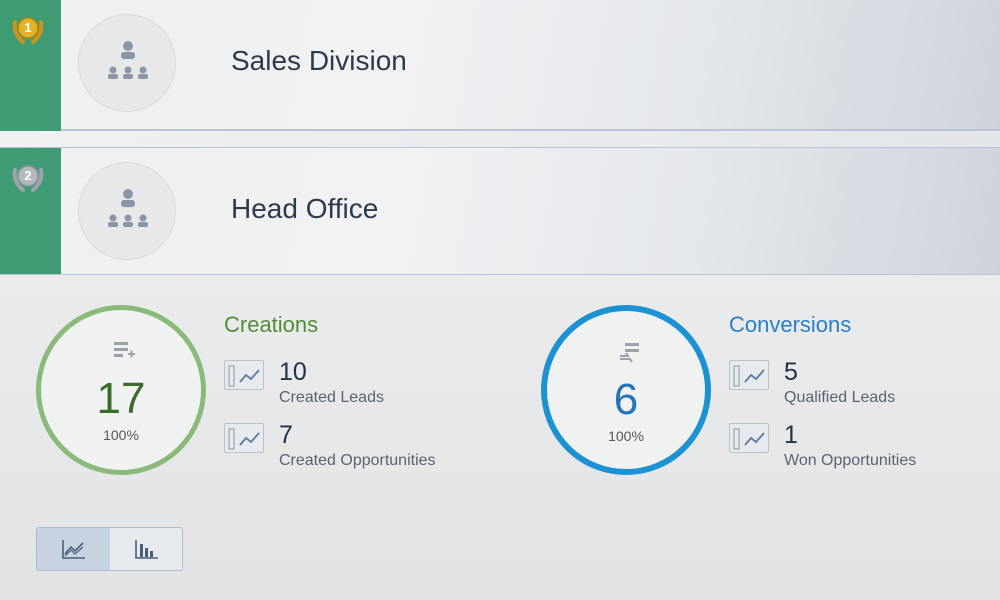  I want to click on creations-total-ring: 17 100%, so click(121, 390).